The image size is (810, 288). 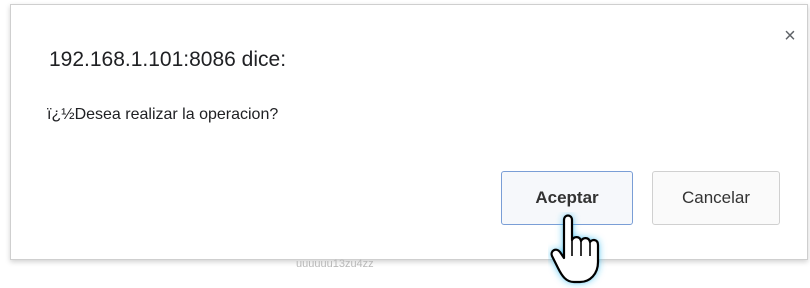 What do you see at coordinates (163, 114) in the screenshot?
I see `dialog-message: ï¿½Desea realizar la operacion?` at bounding box center [163, 114].